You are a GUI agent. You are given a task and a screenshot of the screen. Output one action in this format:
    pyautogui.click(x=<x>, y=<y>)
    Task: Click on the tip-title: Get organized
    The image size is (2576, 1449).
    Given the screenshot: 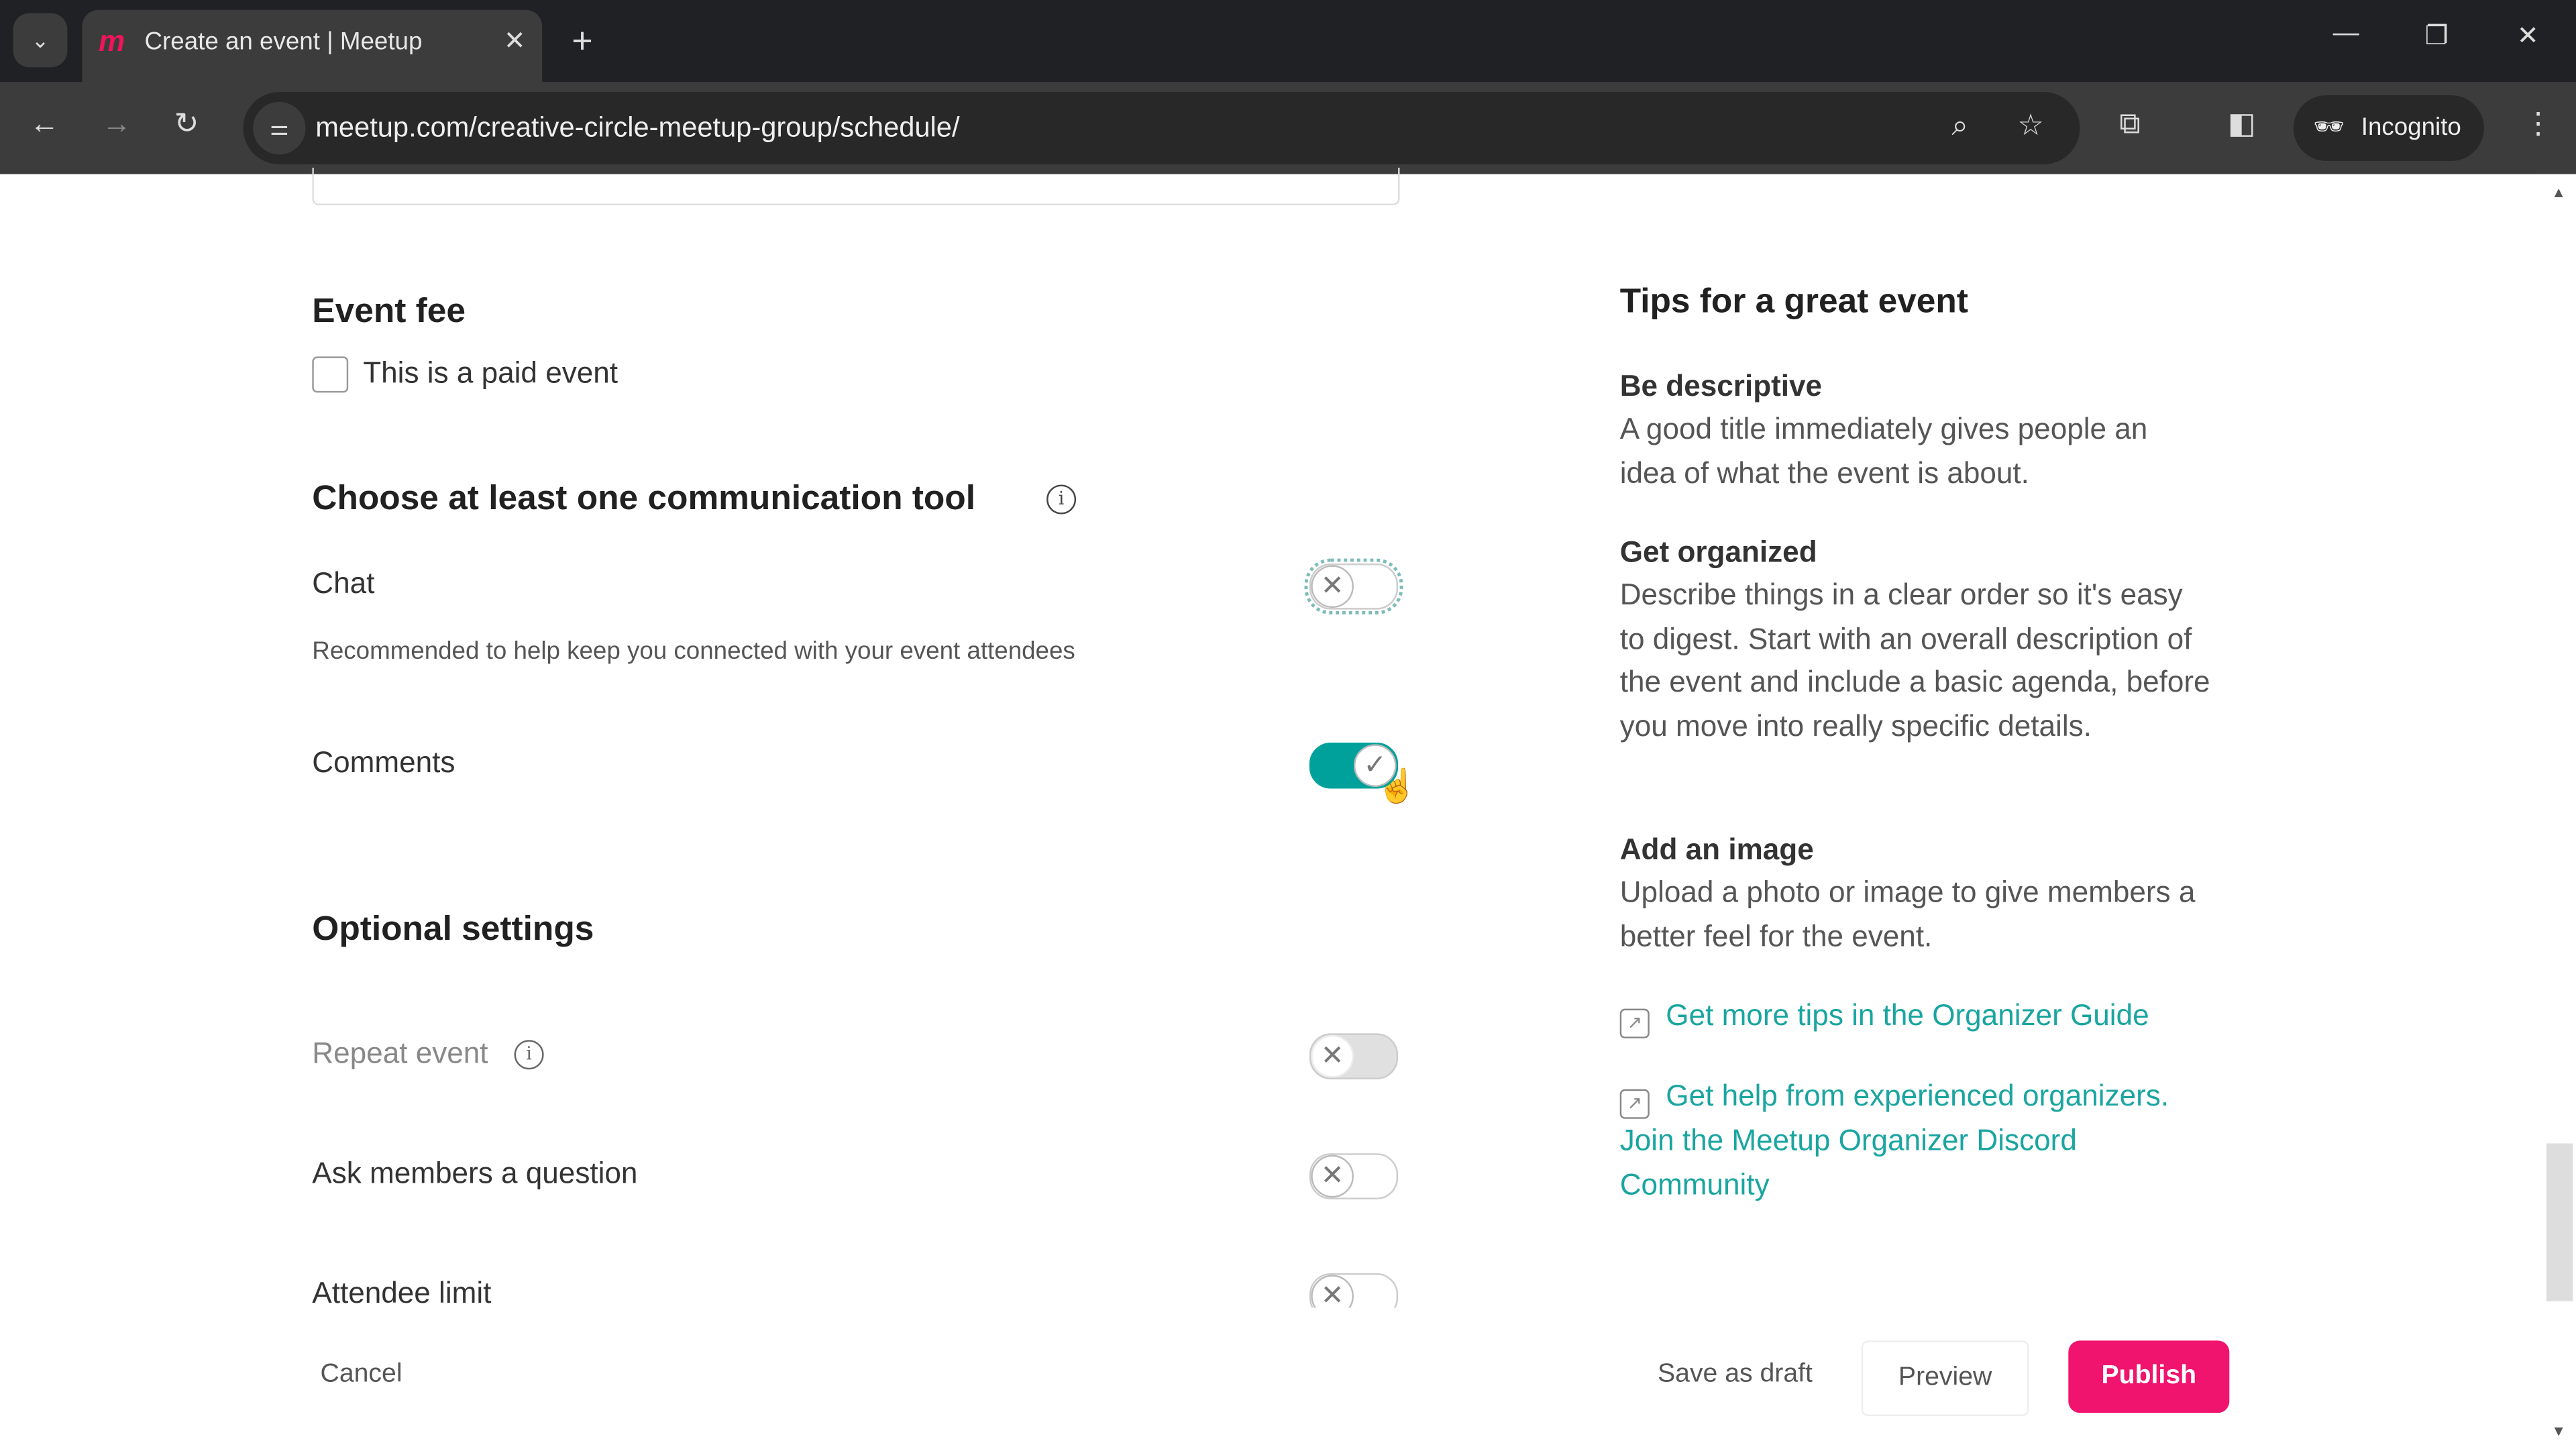 What is the action you would take?
    pyautogui.click(x=1718, y=552)
    